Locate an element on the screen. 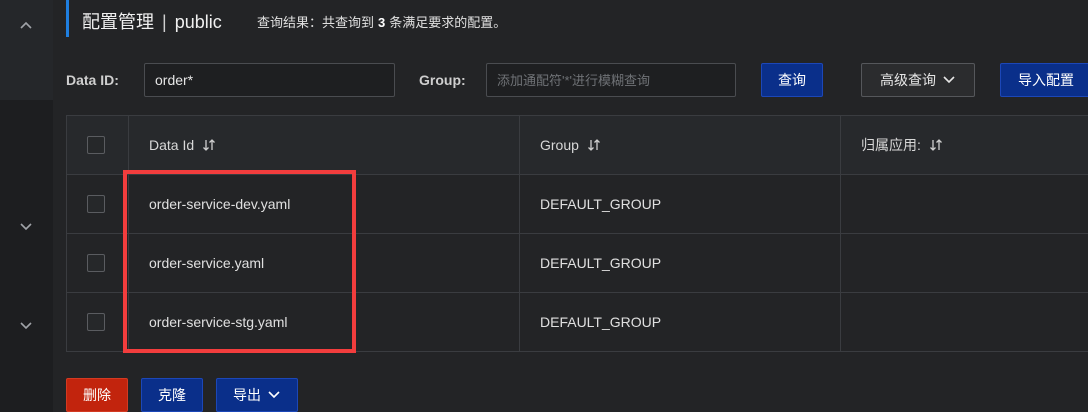 The width and height of the screenshot is (1088, 412). query-button: 查询 is located at coordinates (792, 80).